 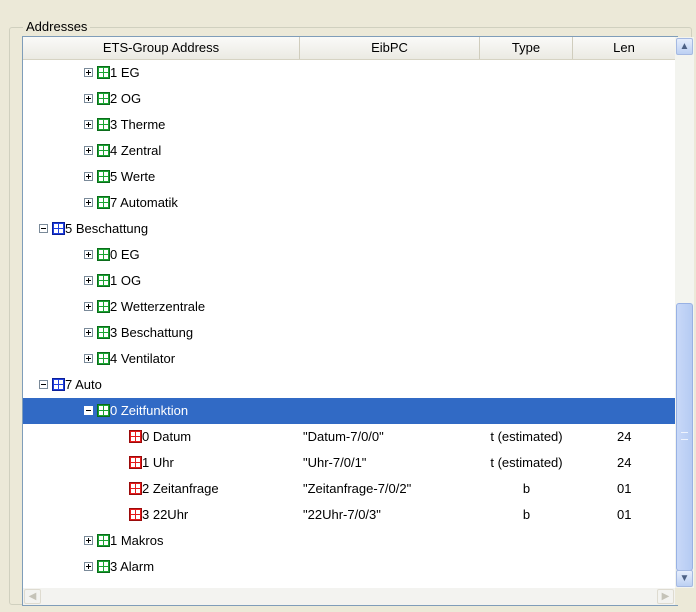 What do you see at coordinates (357, 488) in the screenshot?
I see `cell-eibpc: "Zeitanfrage-7/0/2"` at bounding box center [357, 488].